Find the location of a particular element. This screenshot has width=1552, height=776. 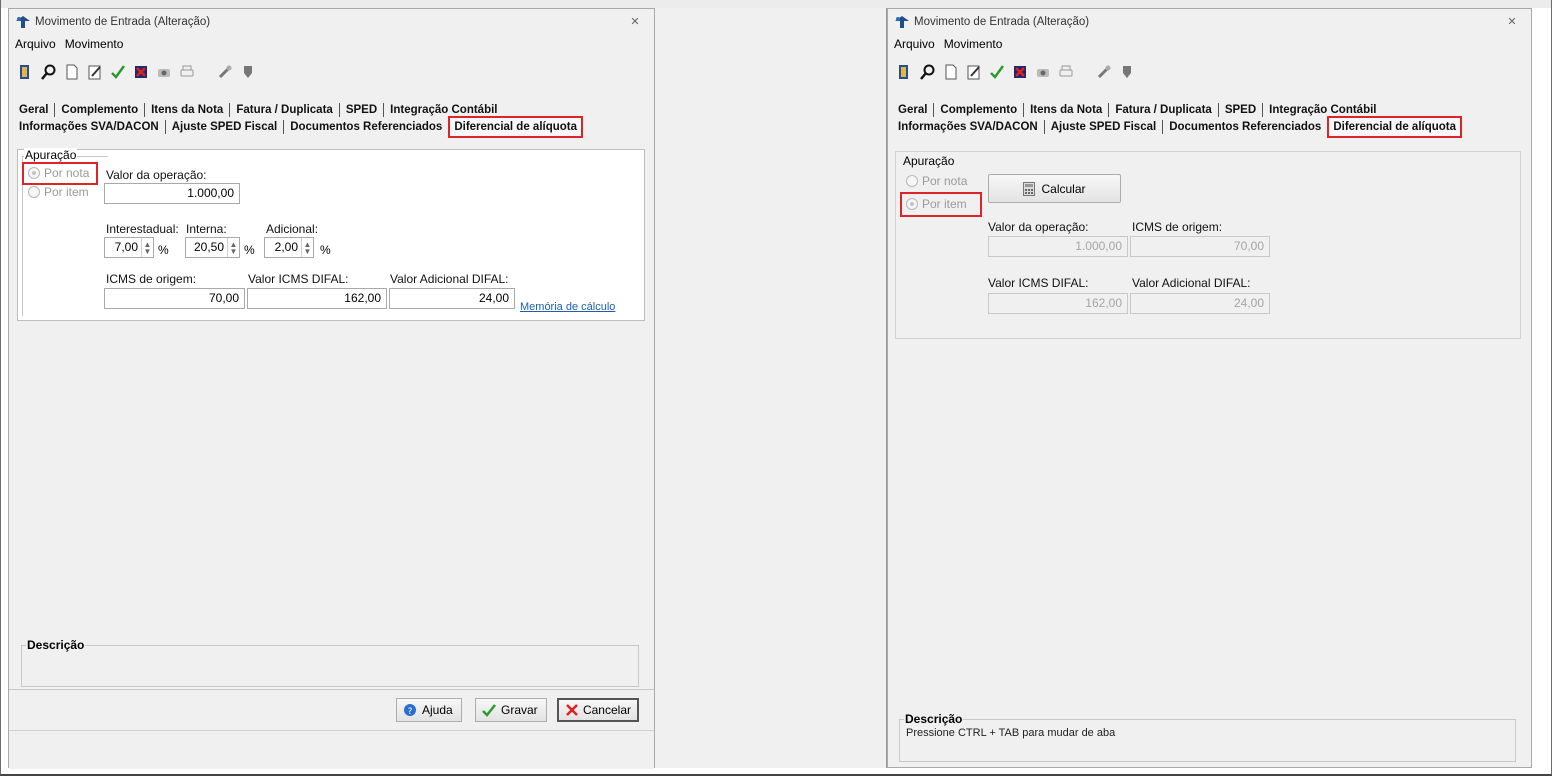

check-icon is located at coordinates (489, 710).